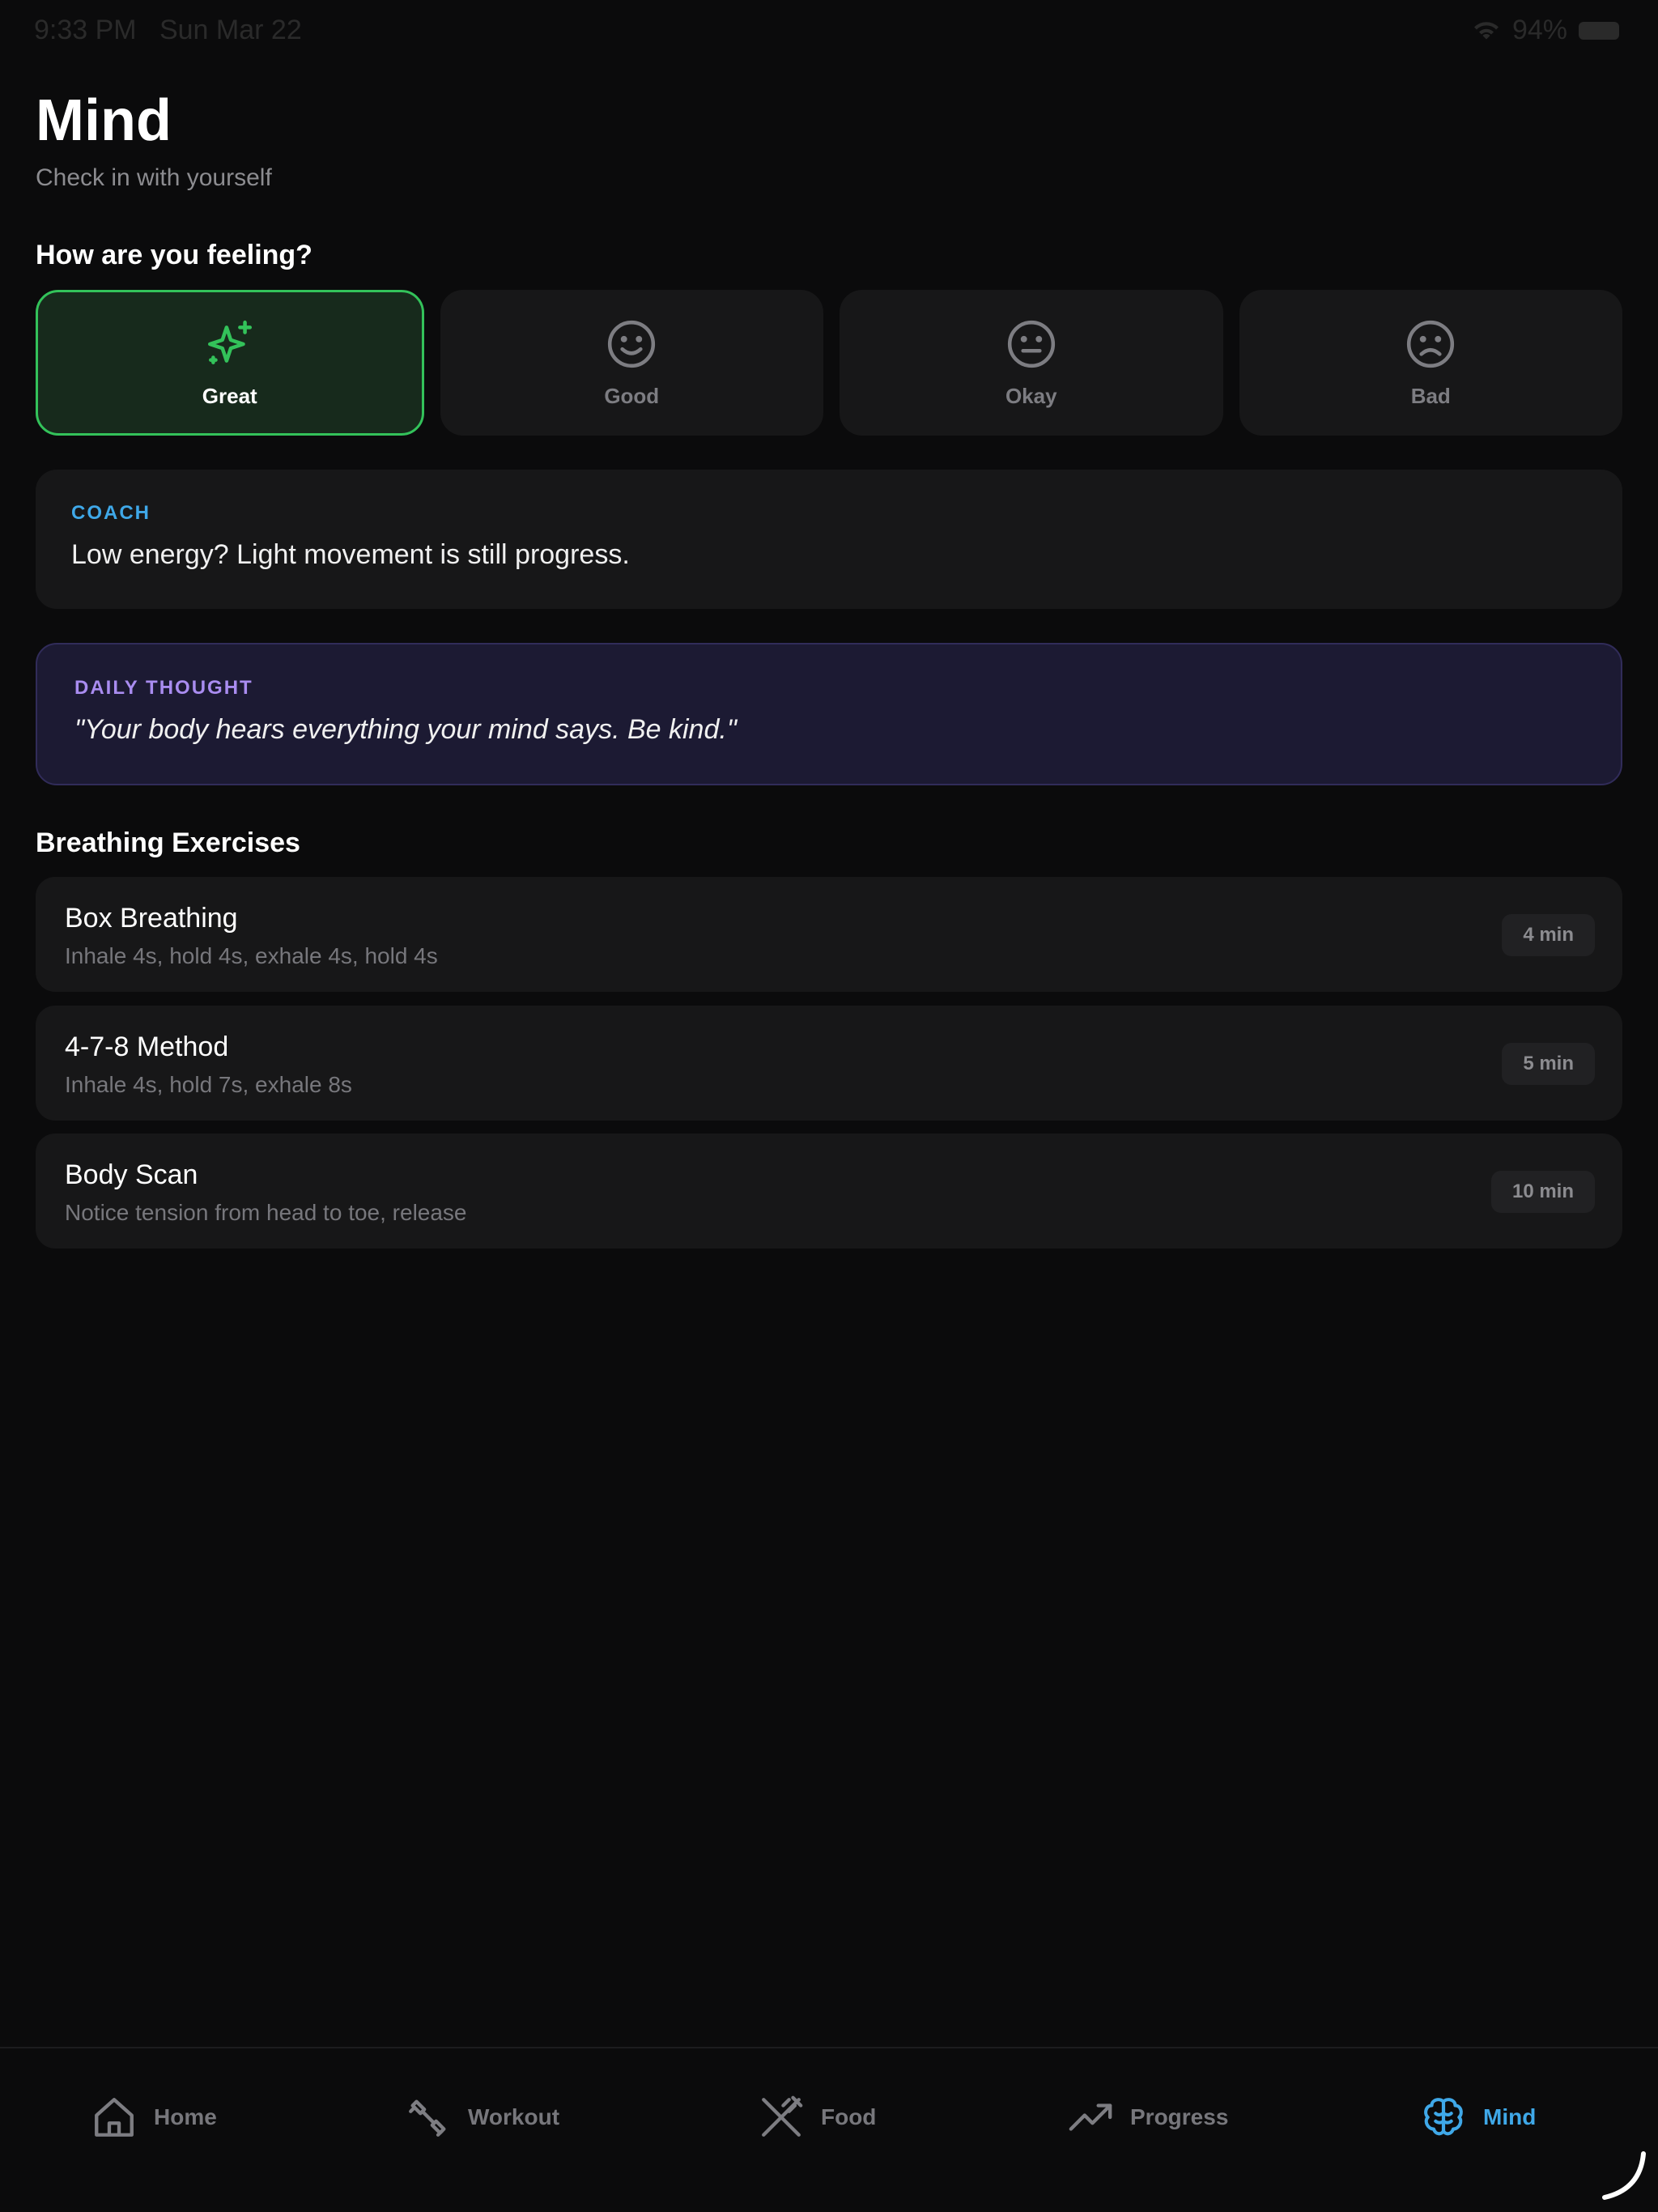 The width and height of the screenshot is (1658, 2212). I want to click on mood-label: Good, so click(632, 396).